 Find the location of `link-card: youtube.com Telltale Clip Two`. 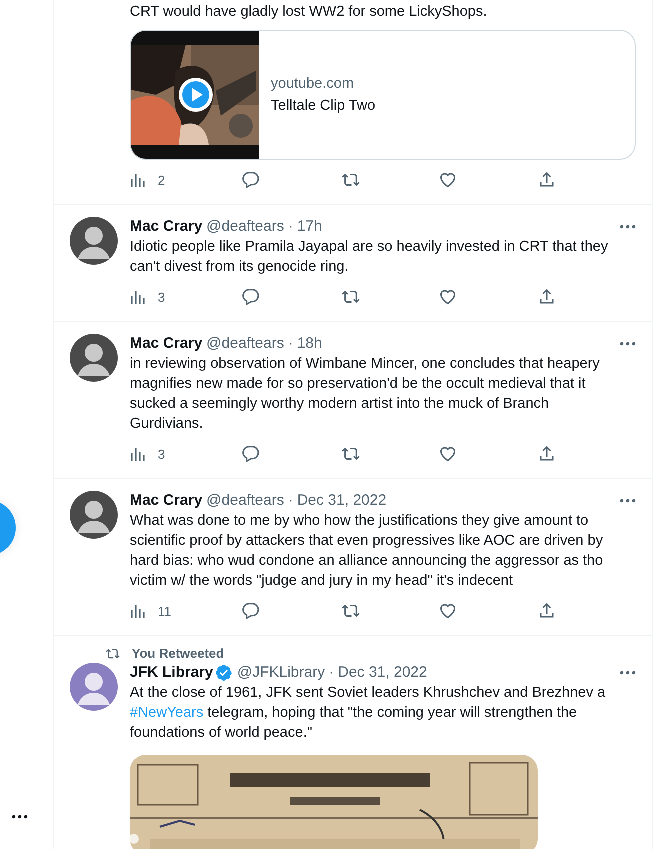

link-card: youtube.com Telltale Clip Two is located at coordinates (383, 95).